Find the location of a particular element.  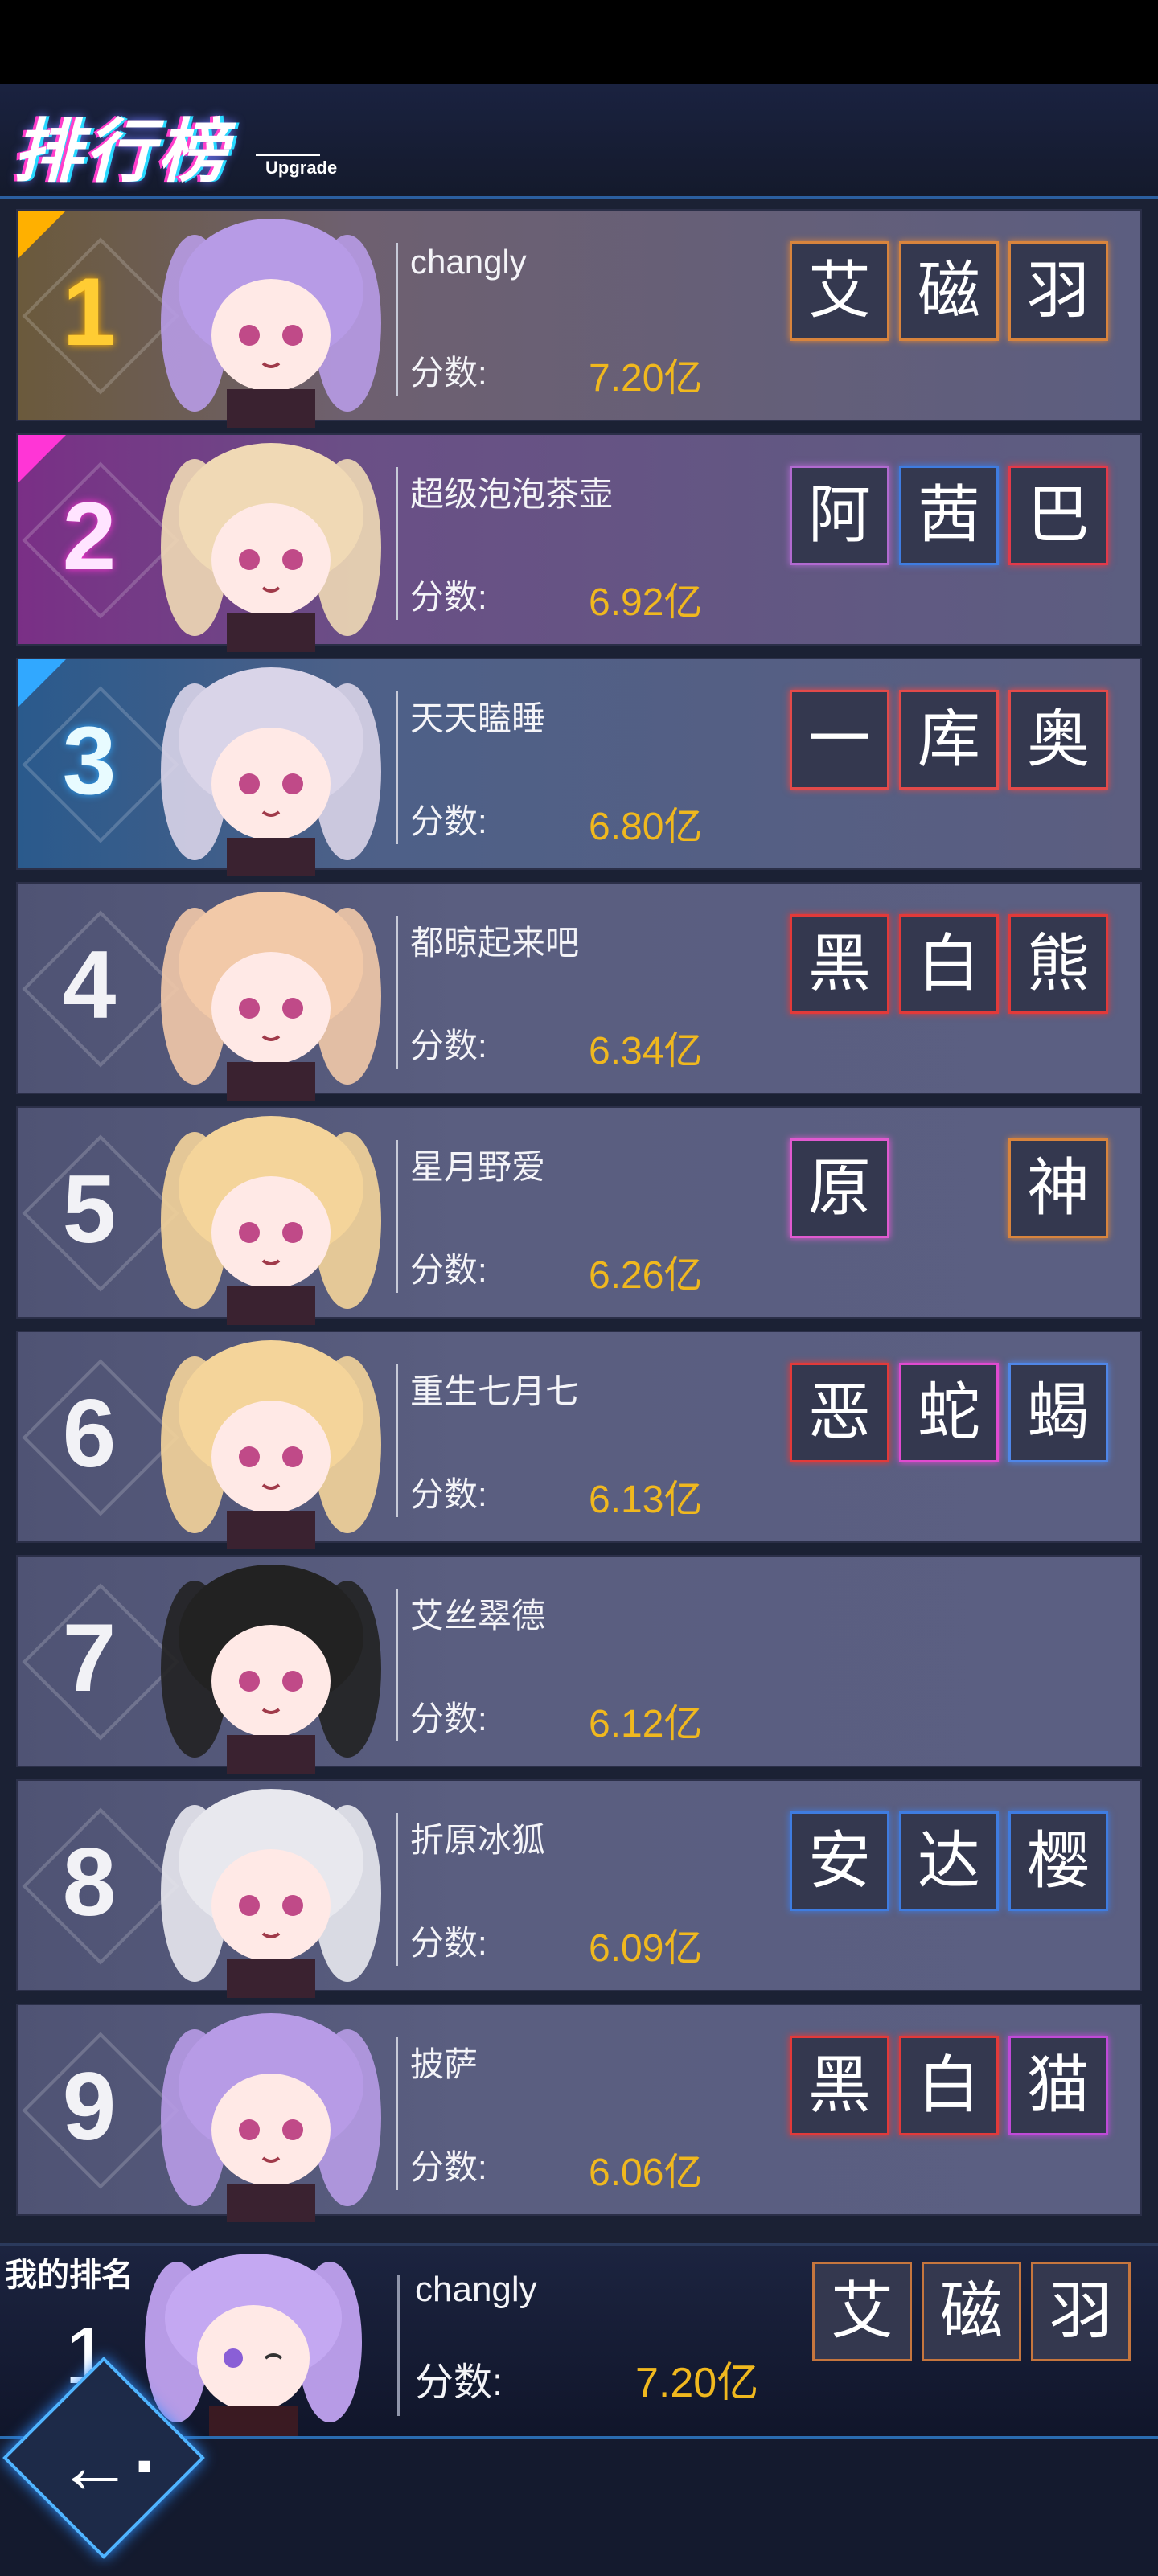

title-tile: 阿 is located at coordinates (840, 515).